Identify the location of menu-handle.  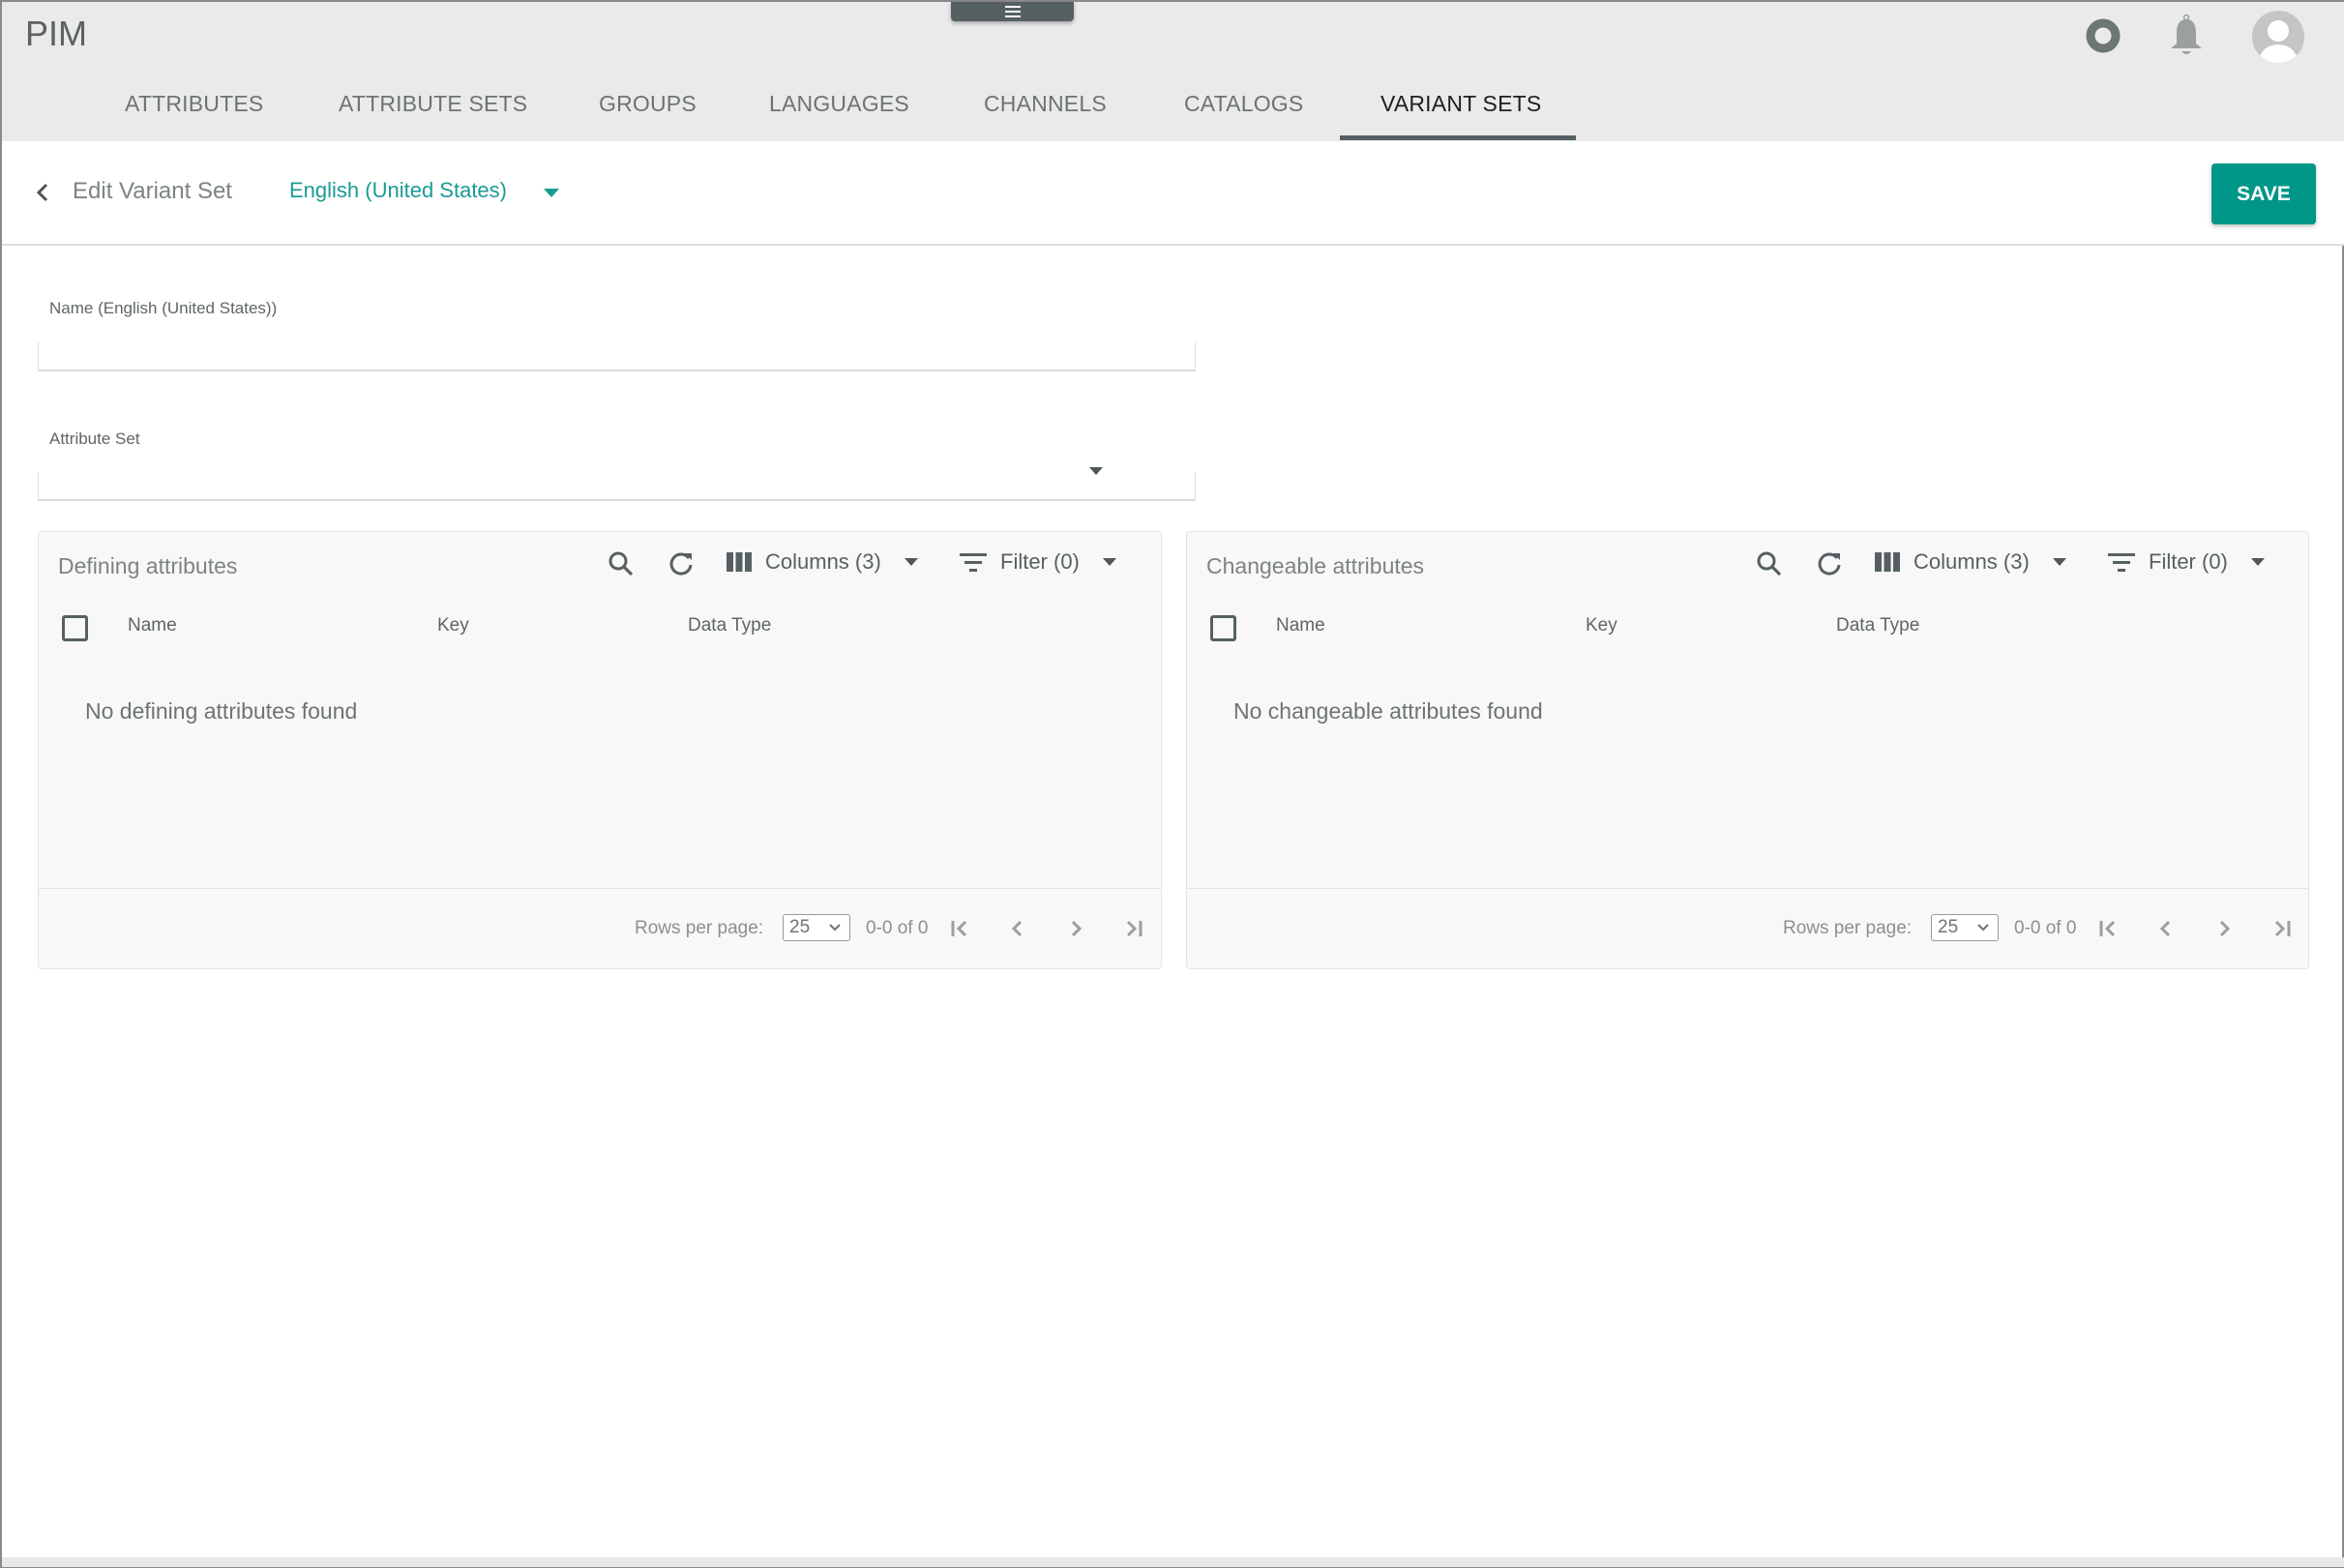
(1012, 11).